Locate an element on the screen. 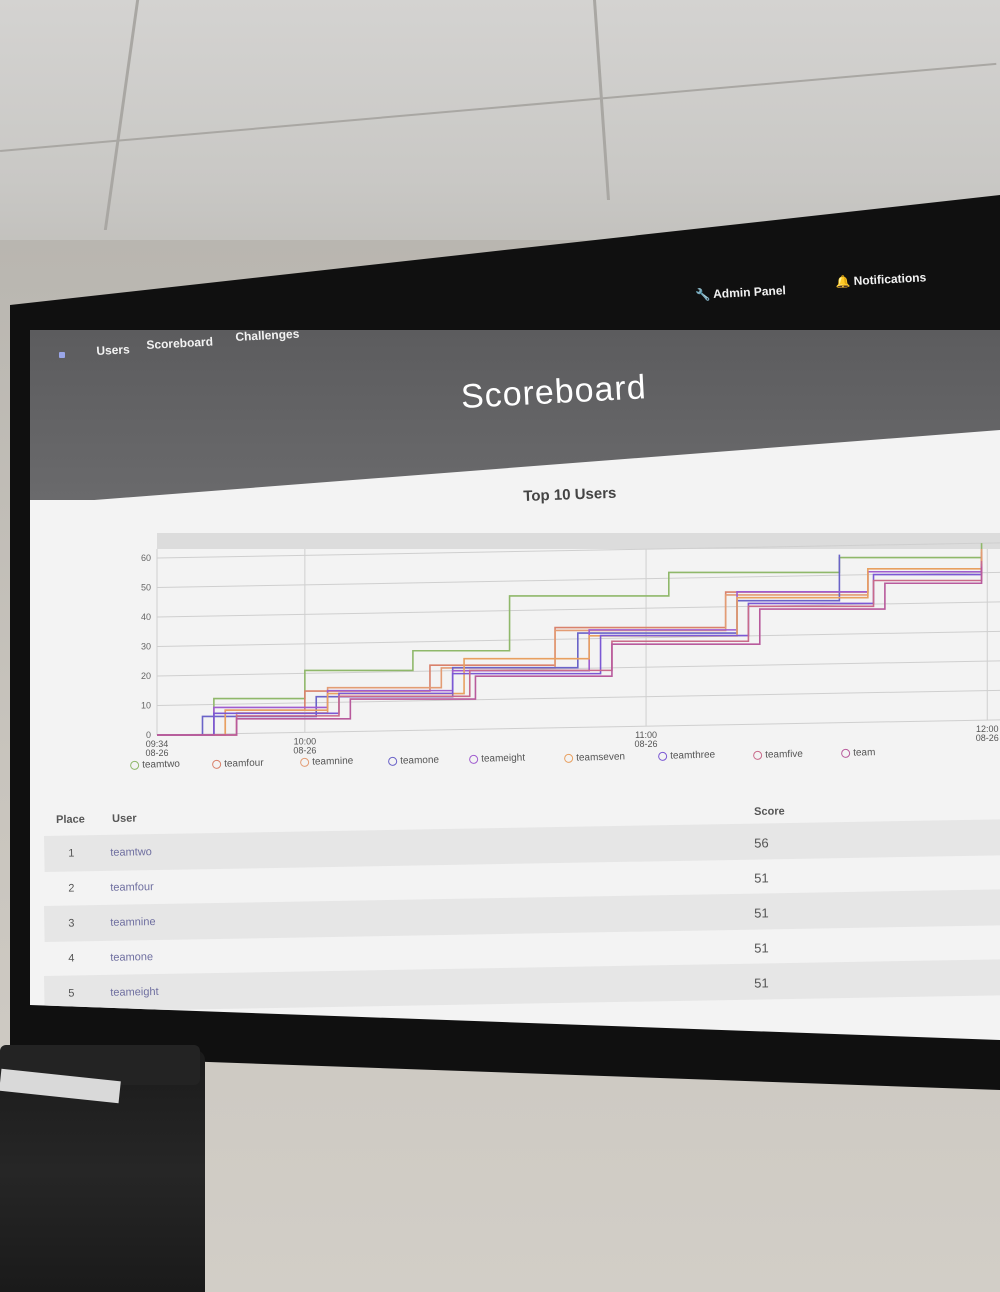  place-cell: 4 is located at coordinates (71, 958).